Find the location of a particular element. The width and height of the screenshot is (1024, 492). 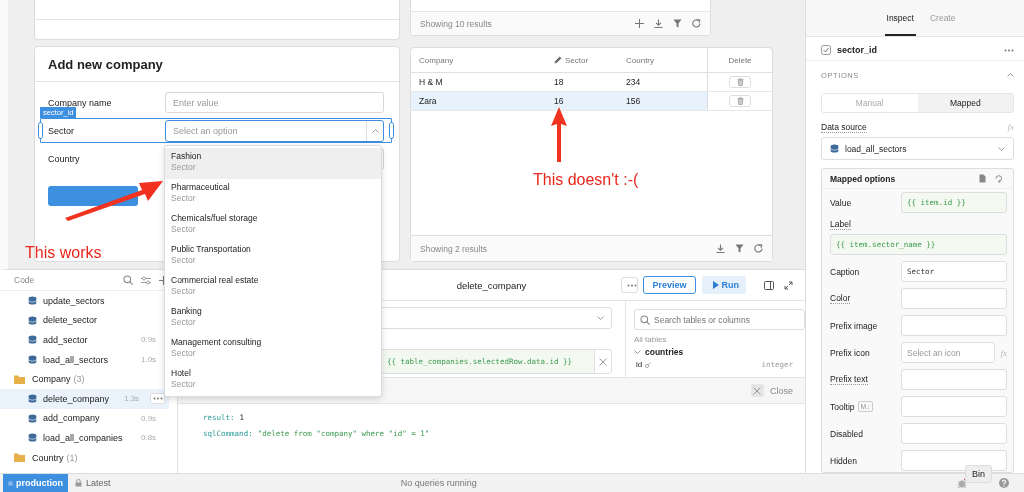

plus-icon is located at coordinates (639, 23).